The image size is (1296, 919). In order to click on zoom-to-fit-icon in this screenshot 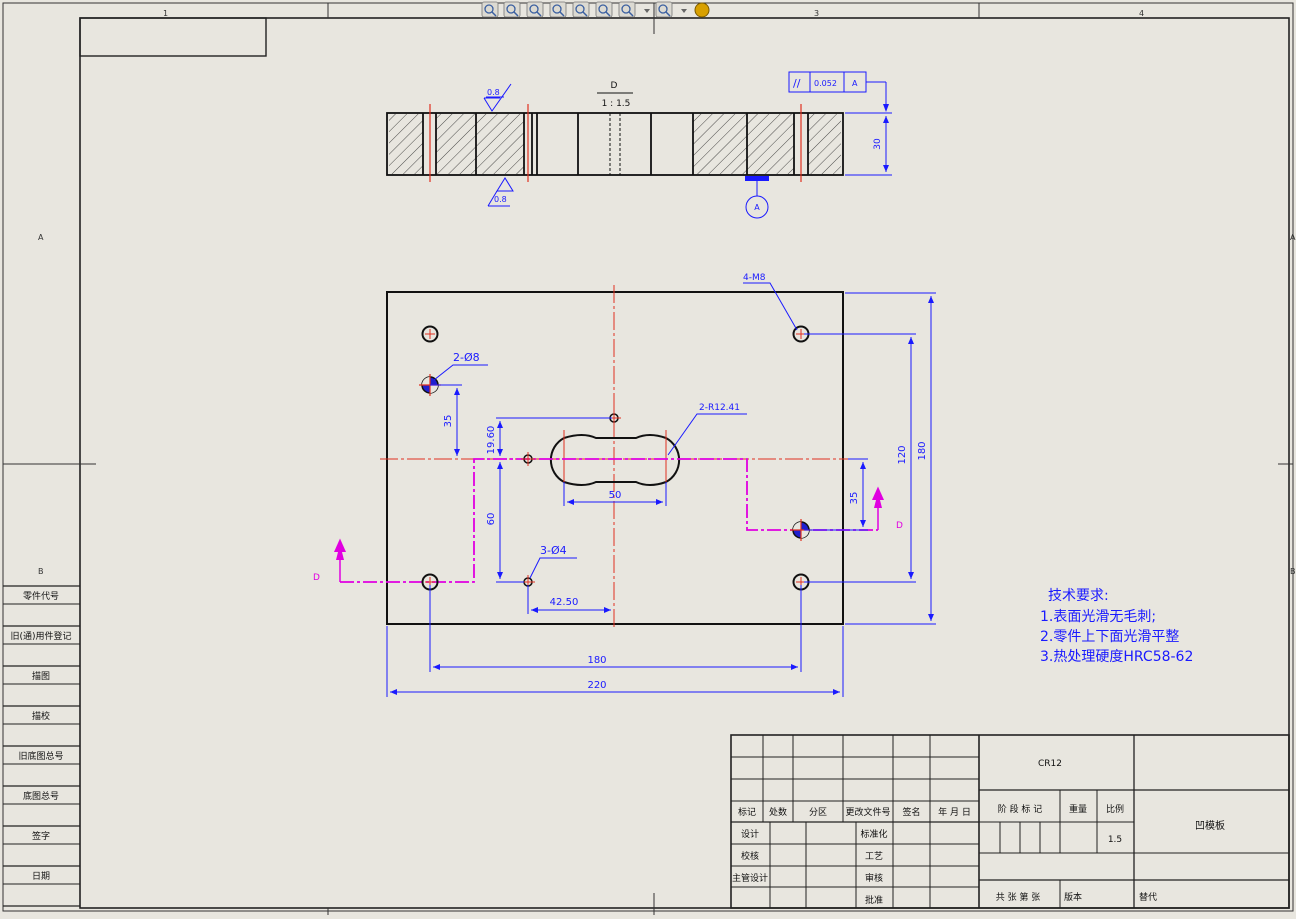, I will do `click(490, 9)`.